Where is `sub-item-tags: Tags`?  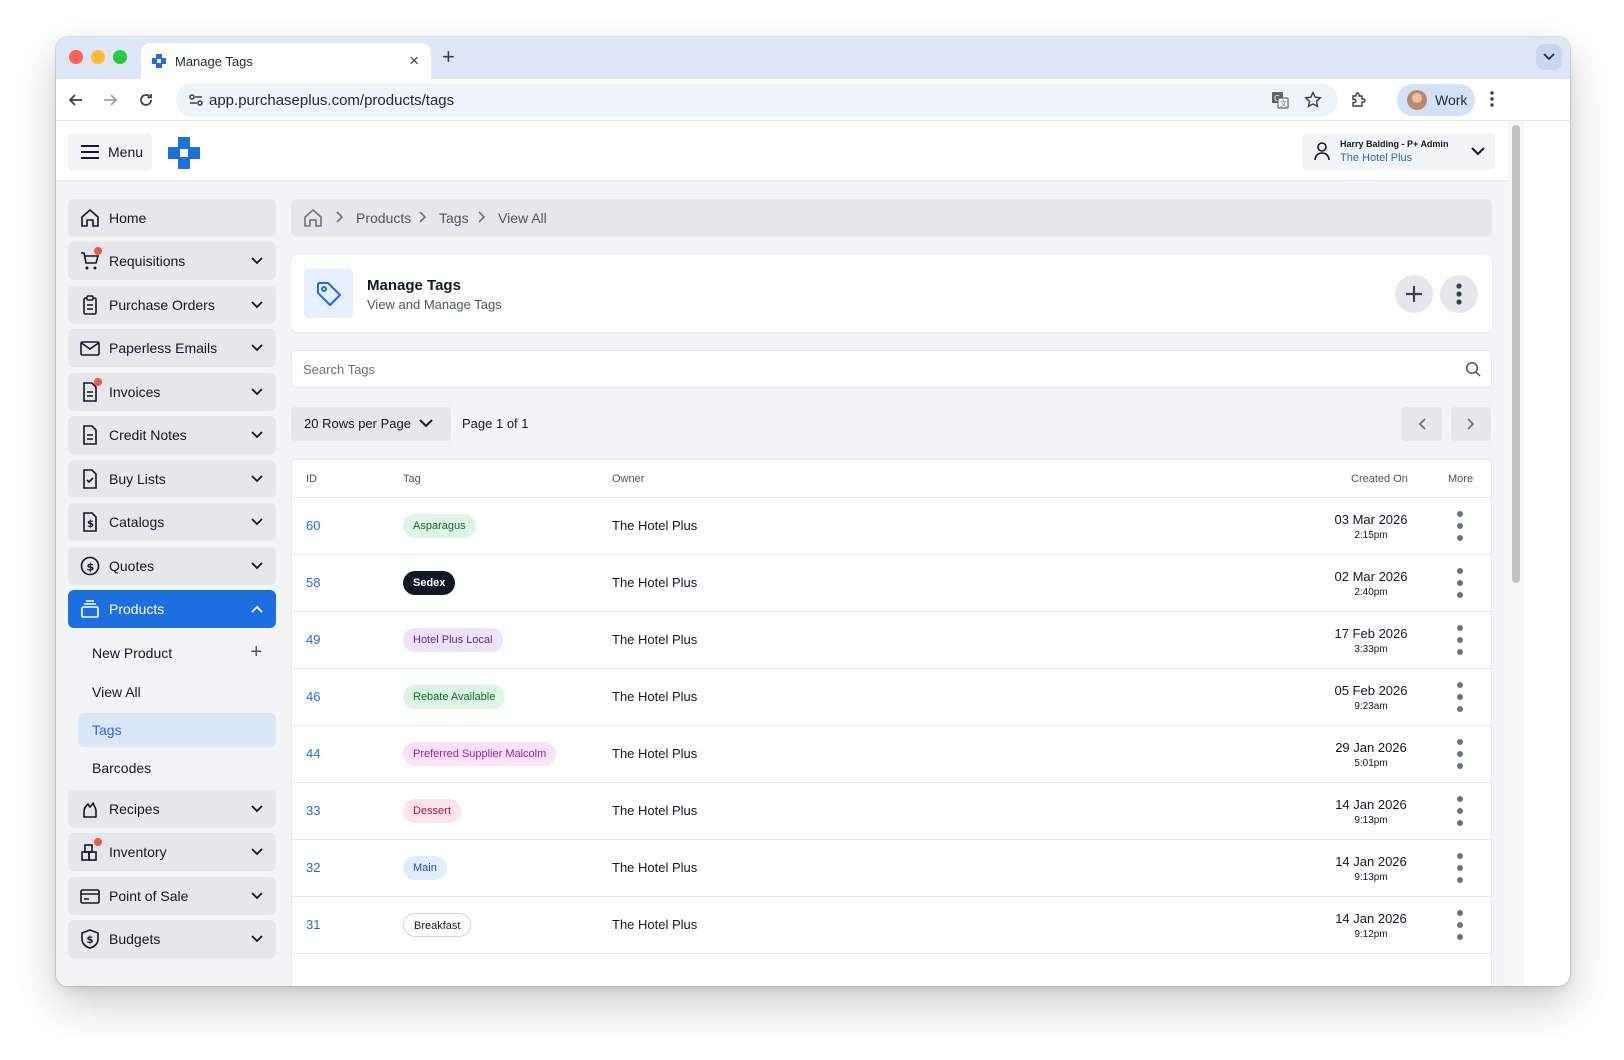
sub-item-tags: Tags is located at coordinates (177, 730).